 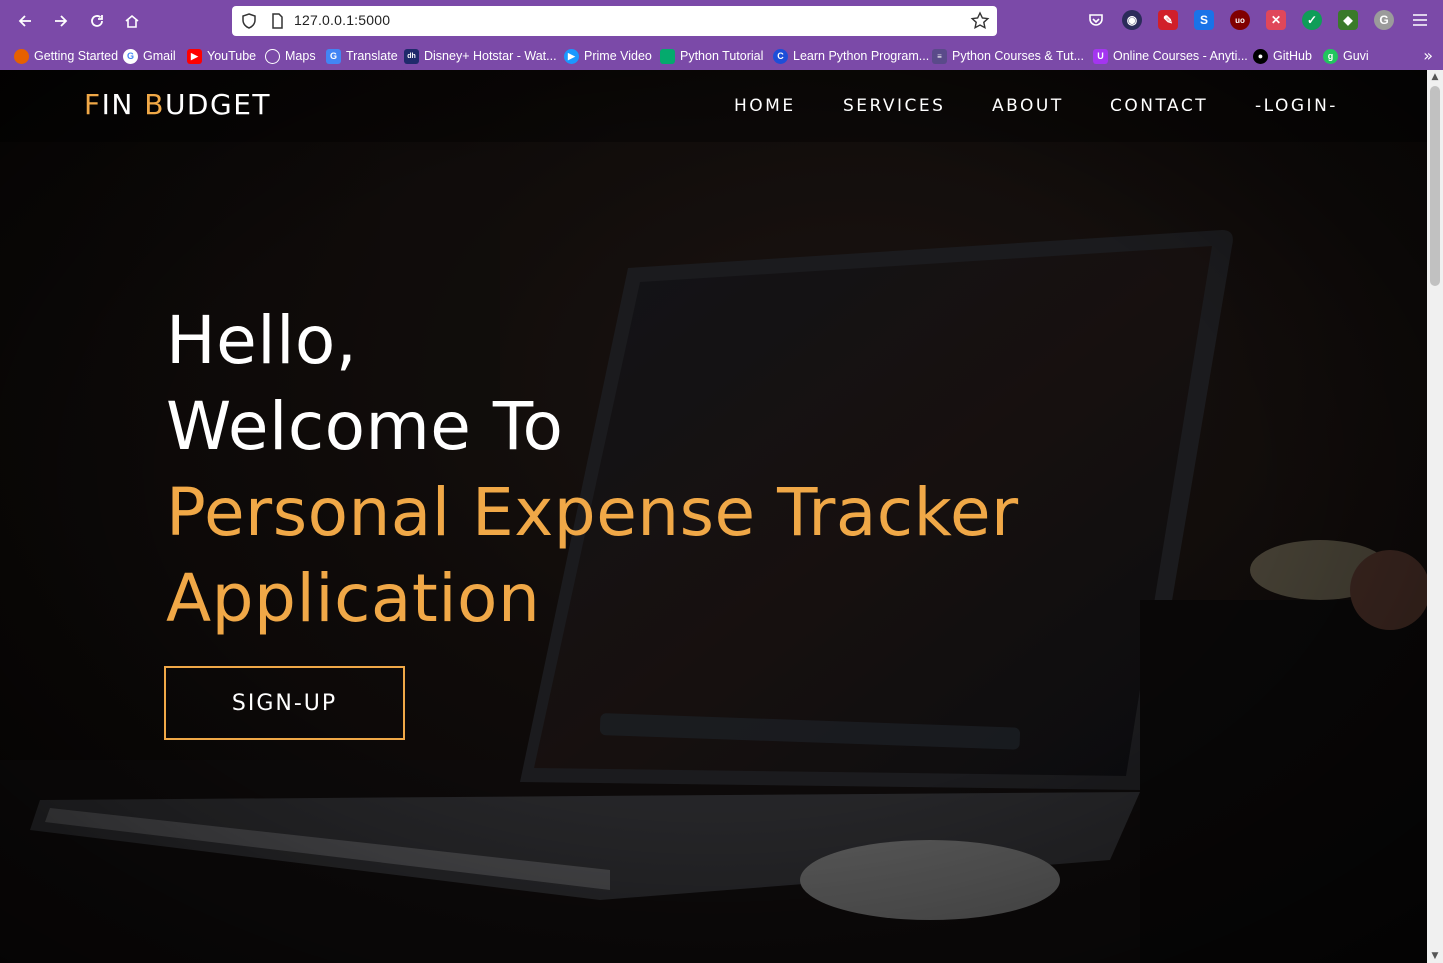 I want to click on extension-pdf-icon: ✎, so click(x=1168, y=20).